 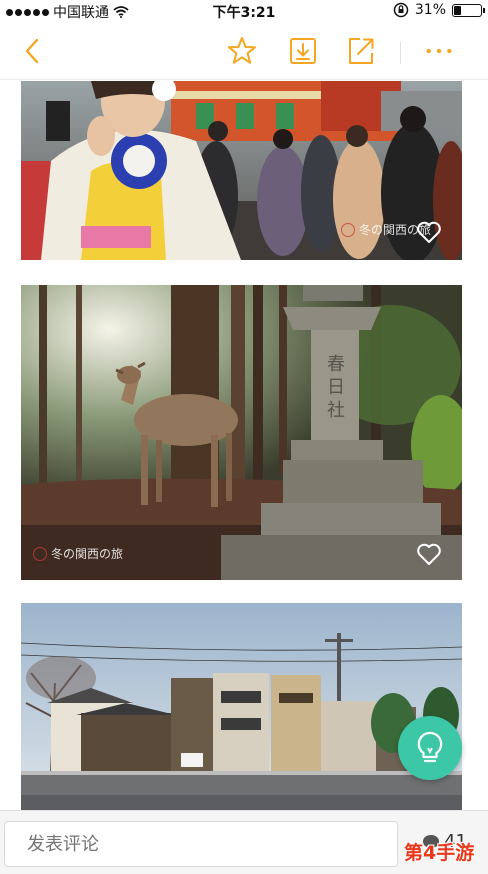 I want to click on back-icon, so click(x=33, y=51).